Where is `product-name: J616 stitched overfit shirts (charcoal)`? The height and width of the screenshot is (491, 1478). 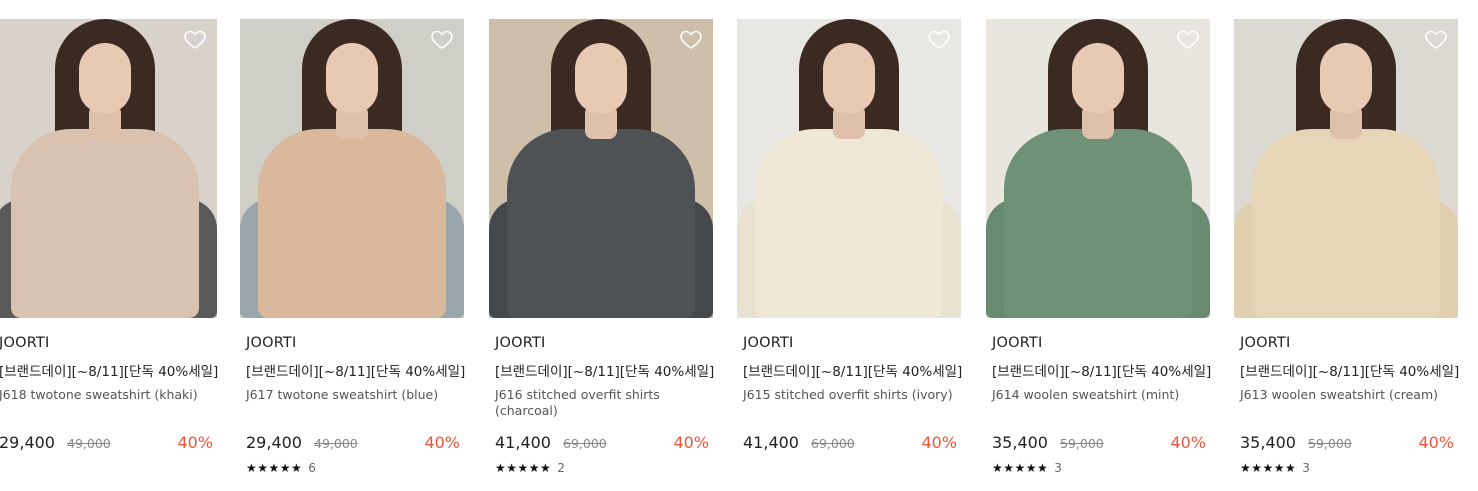 product-name: J616 stitched overfit shirts (charcoal) is located at coordinates (603, 403).